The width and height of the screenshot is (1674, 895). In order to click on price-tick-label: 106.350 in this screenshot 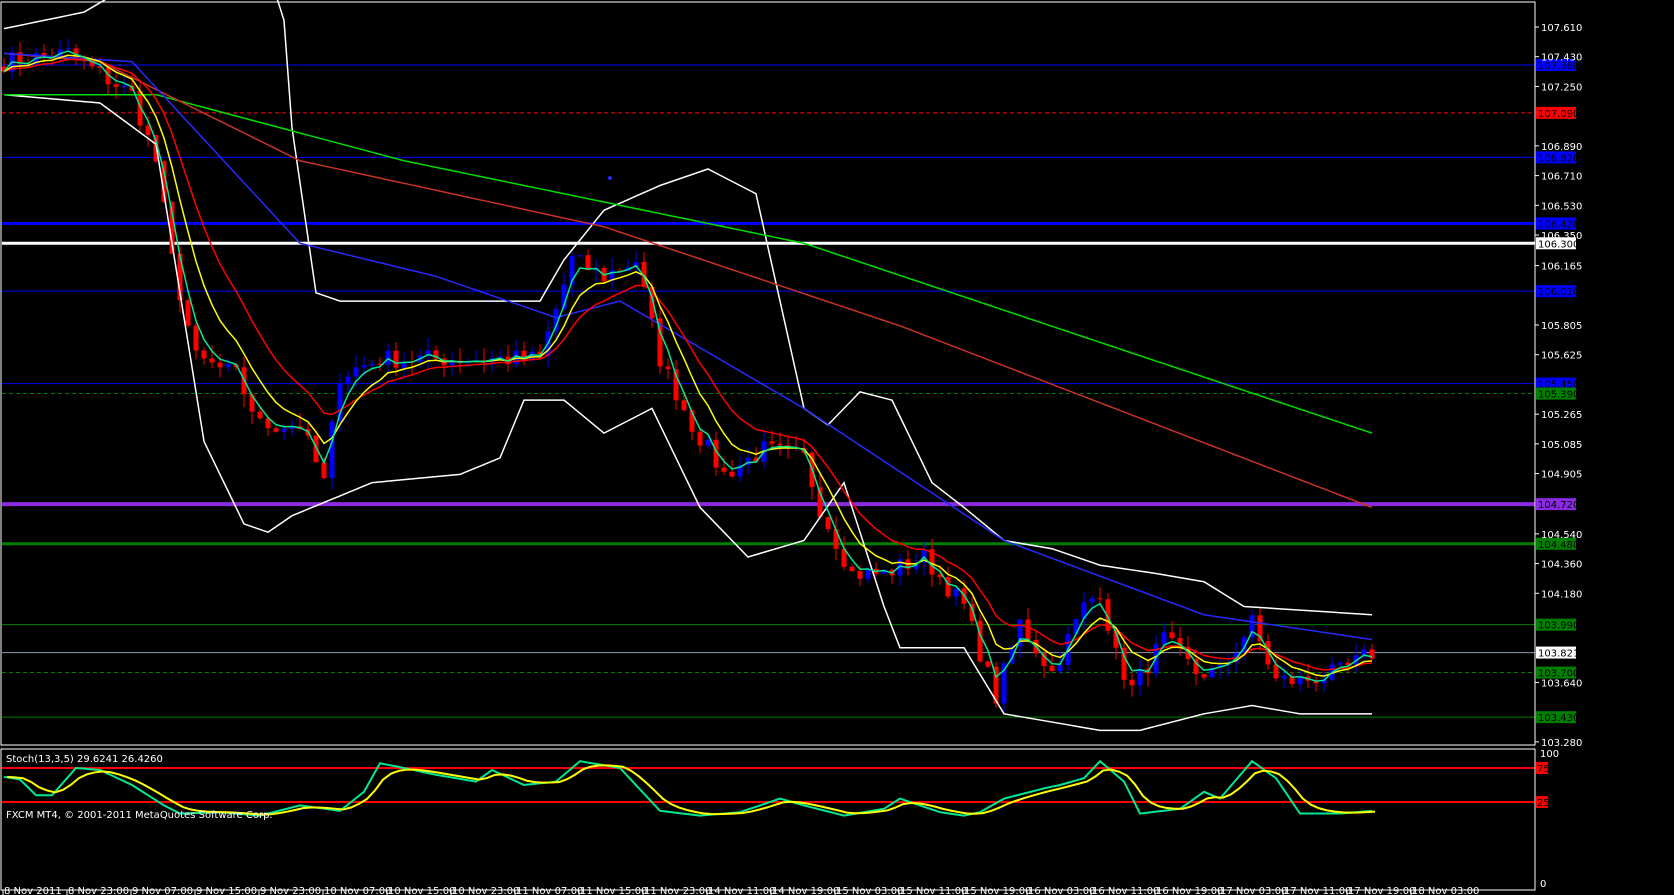, I will do `click(1561, 236)`.